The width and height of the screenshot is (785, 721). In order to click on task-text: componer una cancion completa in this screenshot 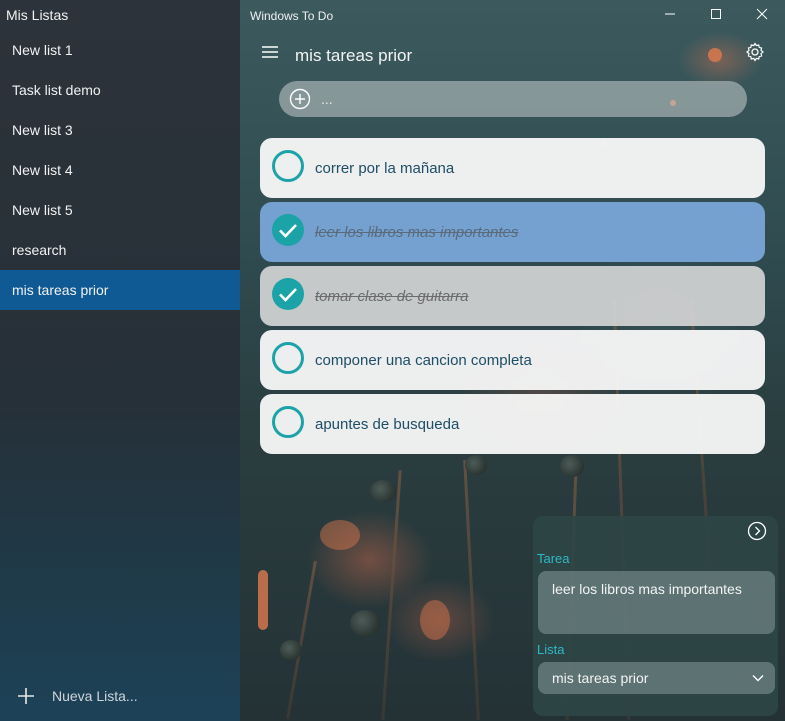, I will do `click(423, 360)`.